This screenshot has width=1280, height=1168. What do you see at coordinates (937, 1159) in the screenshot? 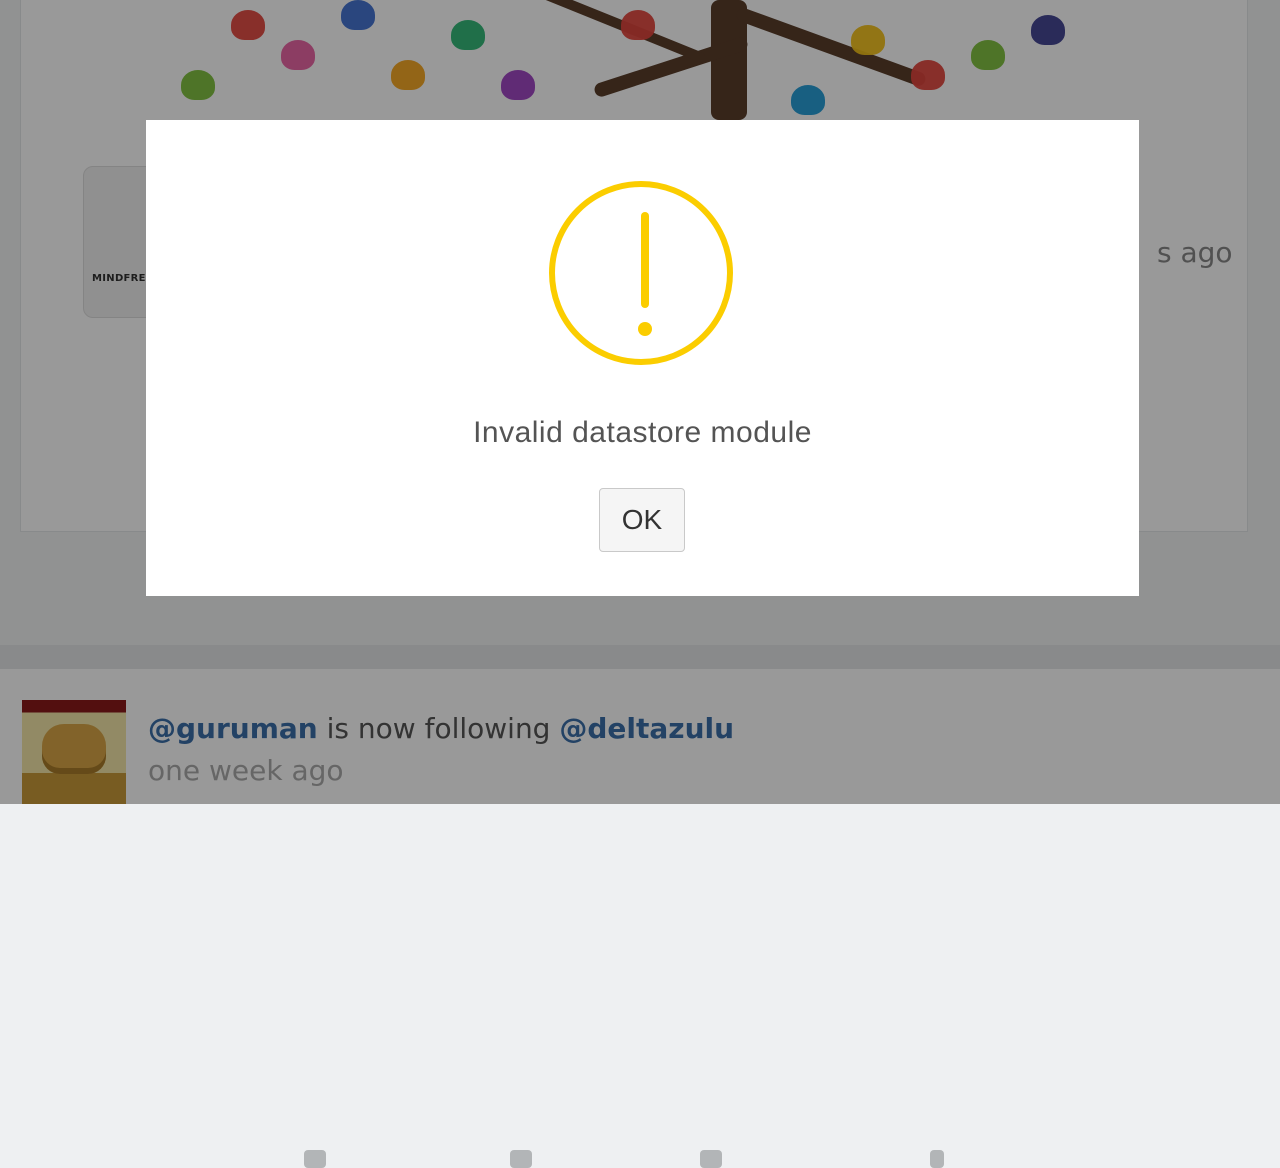
I see `more-icon` at bounding box center [937, 1159].